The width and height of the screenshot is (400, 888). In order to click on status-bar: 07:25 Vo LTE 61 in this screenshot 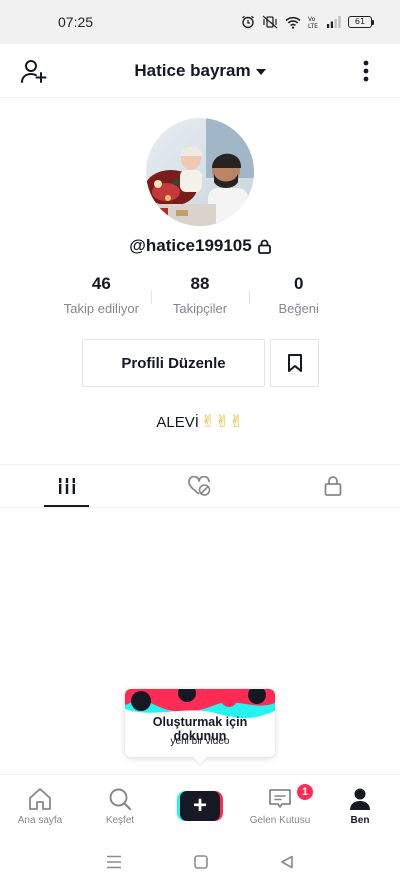, I will do `click(200, 22)`.